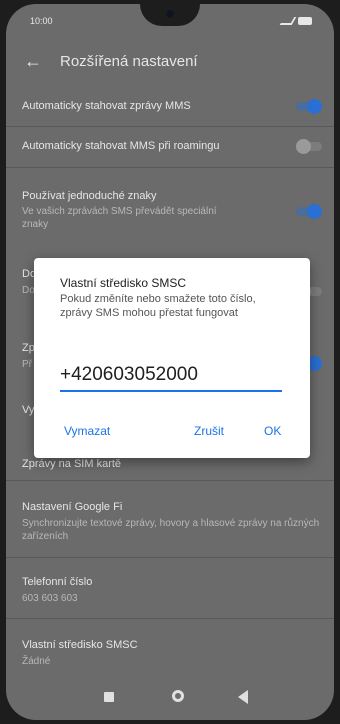 Image resolution: width=340 pixels, height=724 pixels. Describe the element at coordinates (28, 410) in the screenshot. I see `setting-title: Vy` at that location.